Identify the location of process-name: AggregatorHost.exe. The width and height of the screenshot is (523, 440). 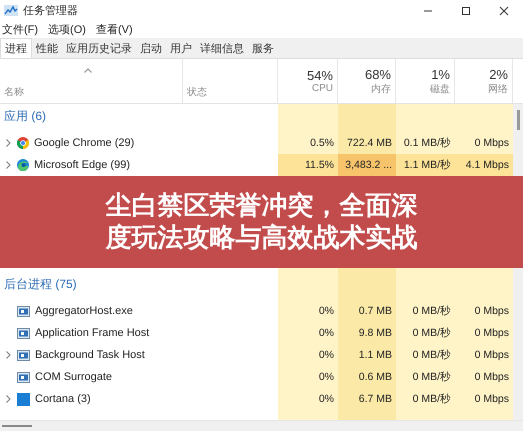
(84, 311).